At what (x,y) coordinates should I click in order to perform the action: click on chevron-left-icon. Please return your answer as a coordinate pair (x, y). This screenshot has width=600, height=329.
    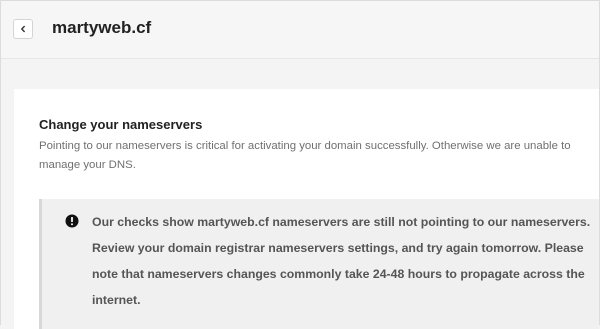
    Looking at the image, I should click on (23, 29).